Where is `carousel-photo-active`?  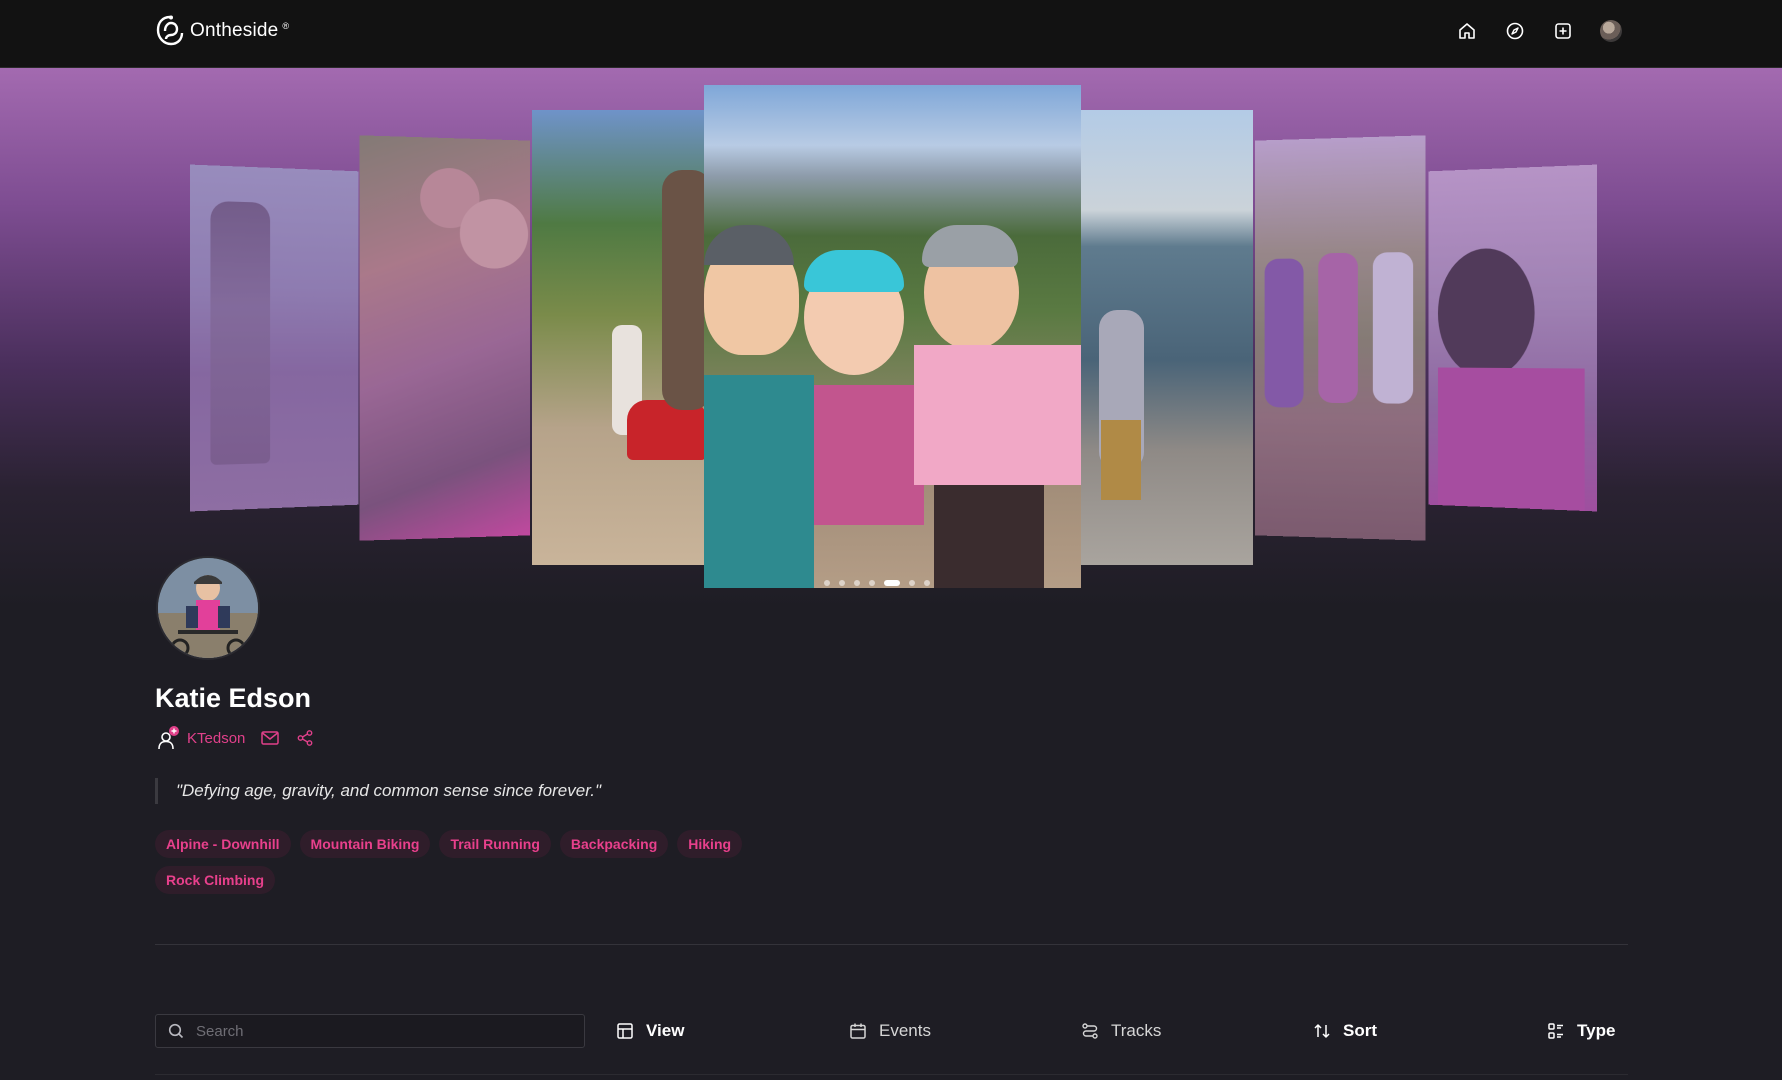 carousel-photo-active is located at coordinates (892, 336).